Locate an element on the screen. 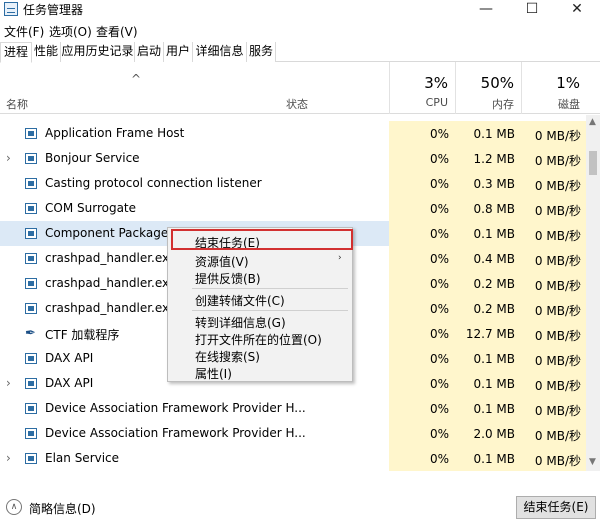 The height and width of the screenshot is (525, 600). ctx-resource-values: 资源值(V) is located at coordinates (222, 261).